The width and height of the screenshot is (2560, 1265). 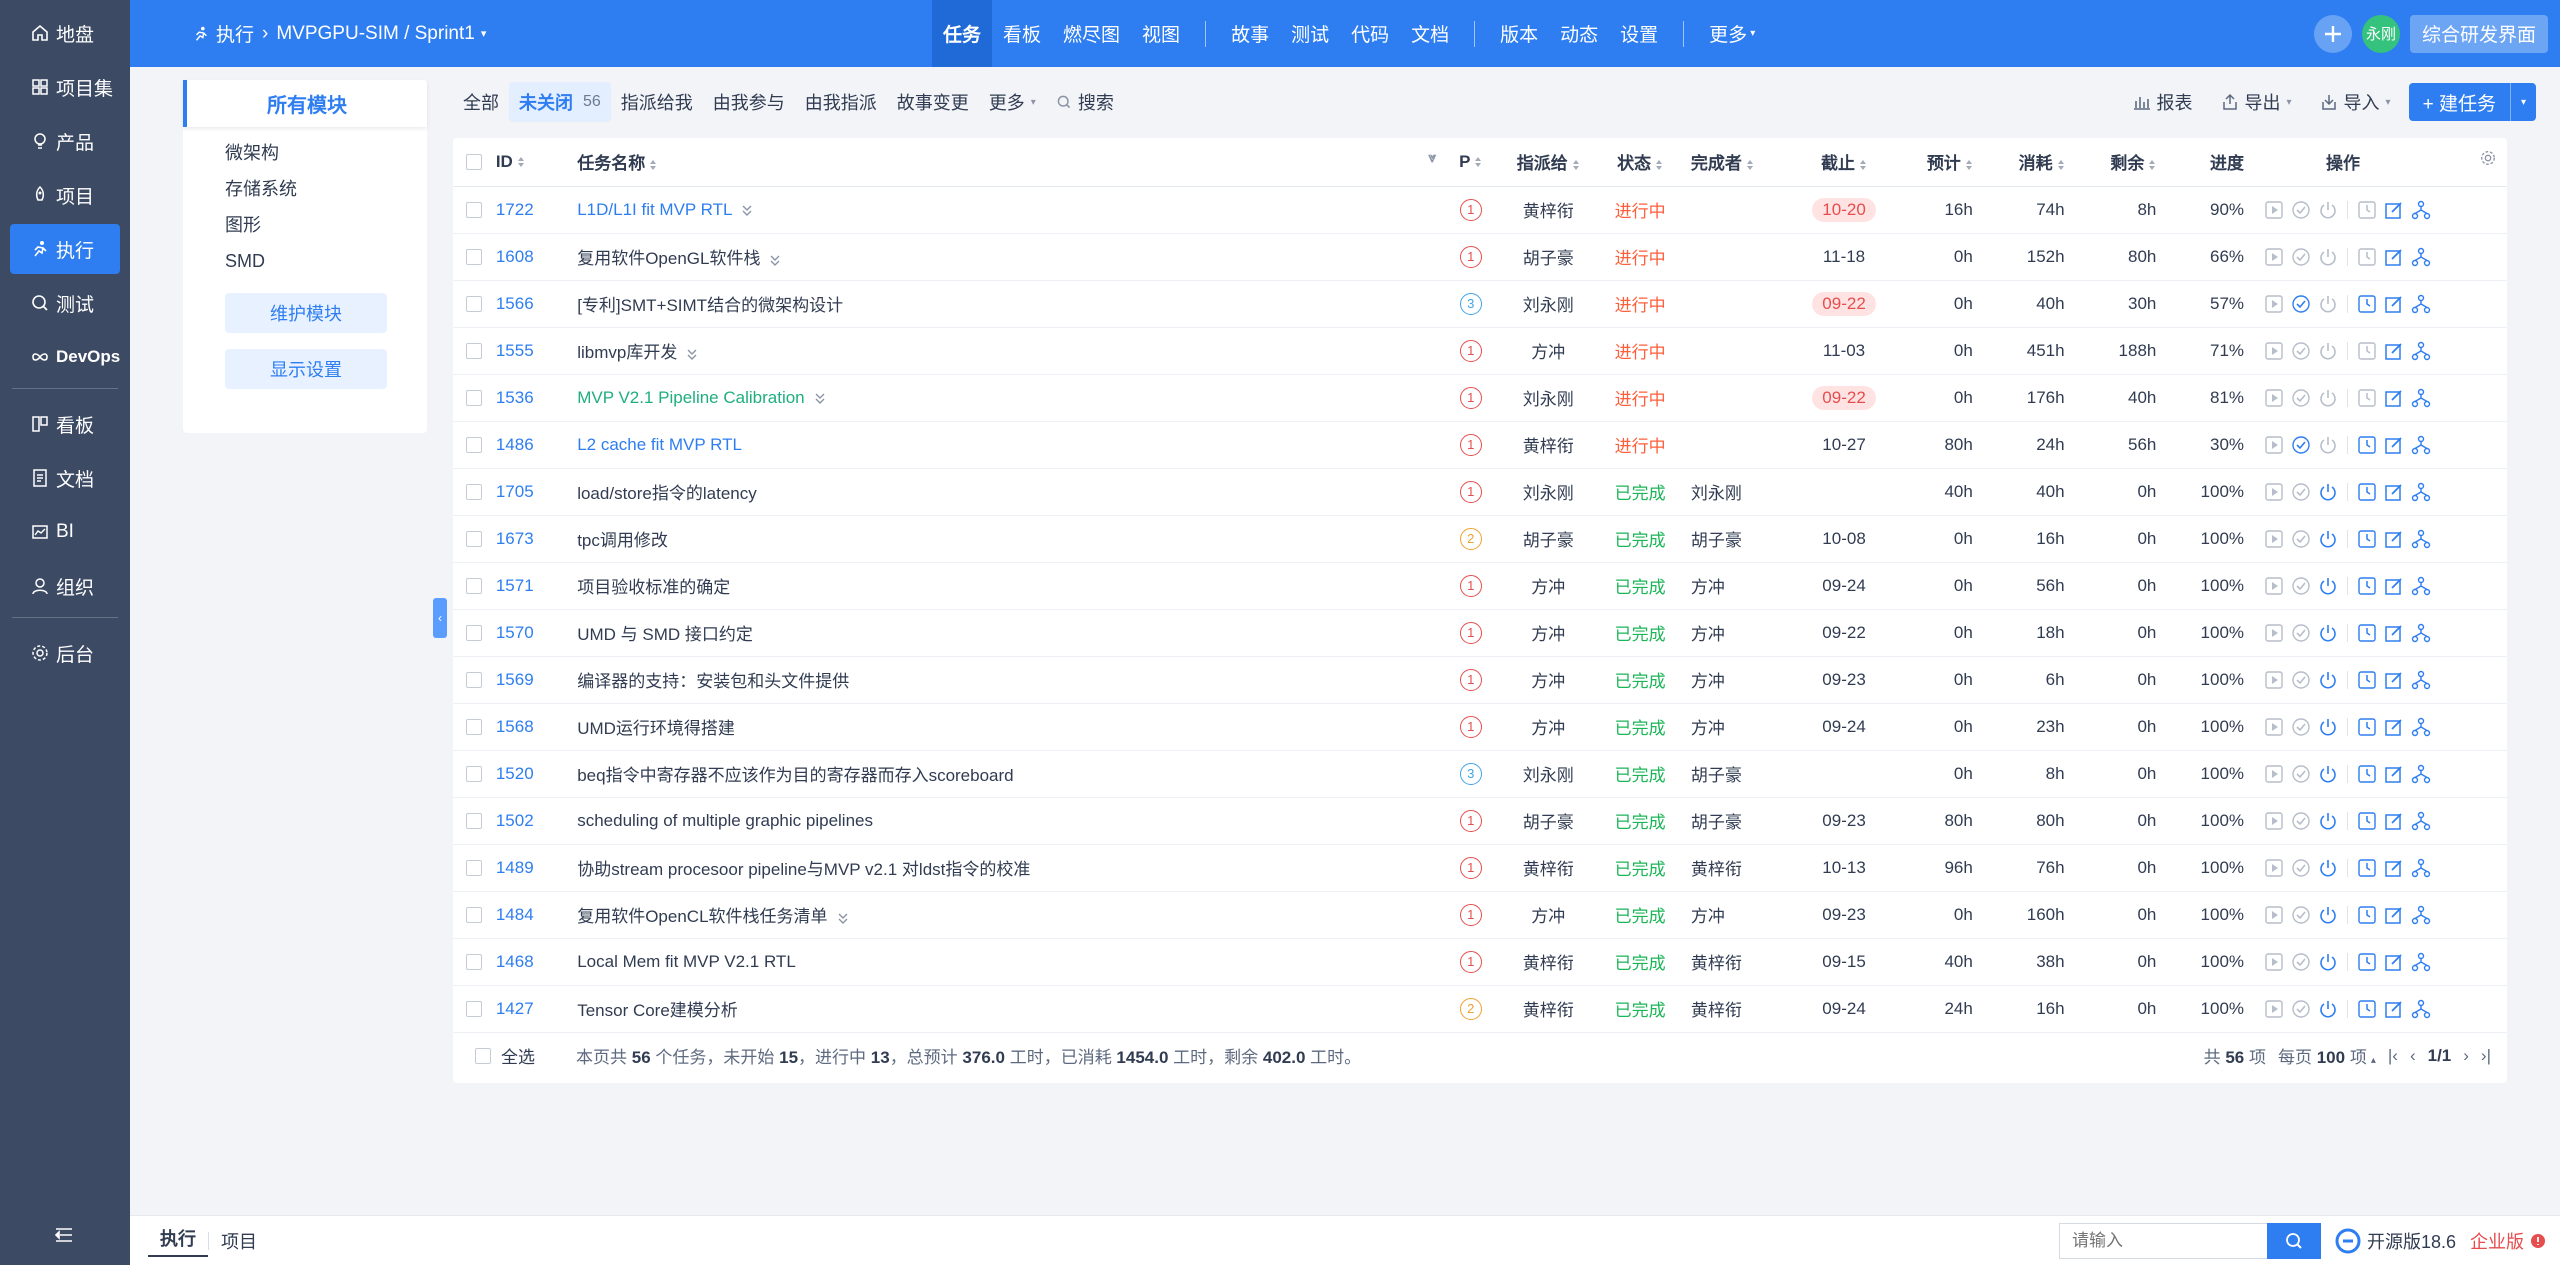 I want to click on nav-view: 视图, so click(x=1161, y=33).